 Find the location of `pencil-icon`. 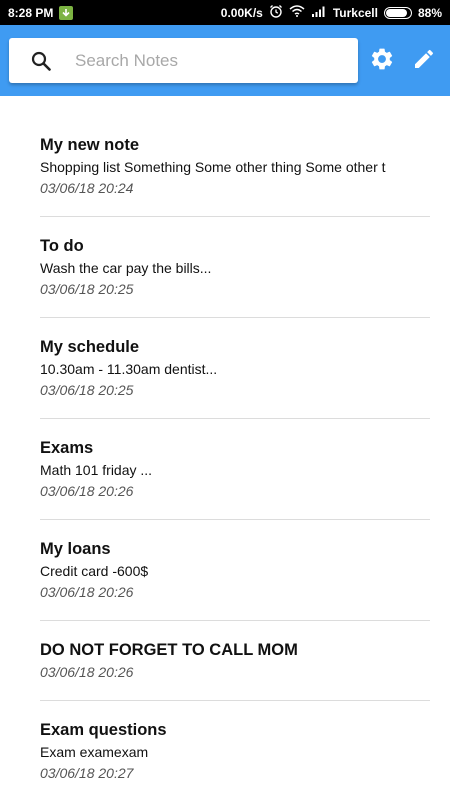

pencil-icon is located at coordinates (424, 61).